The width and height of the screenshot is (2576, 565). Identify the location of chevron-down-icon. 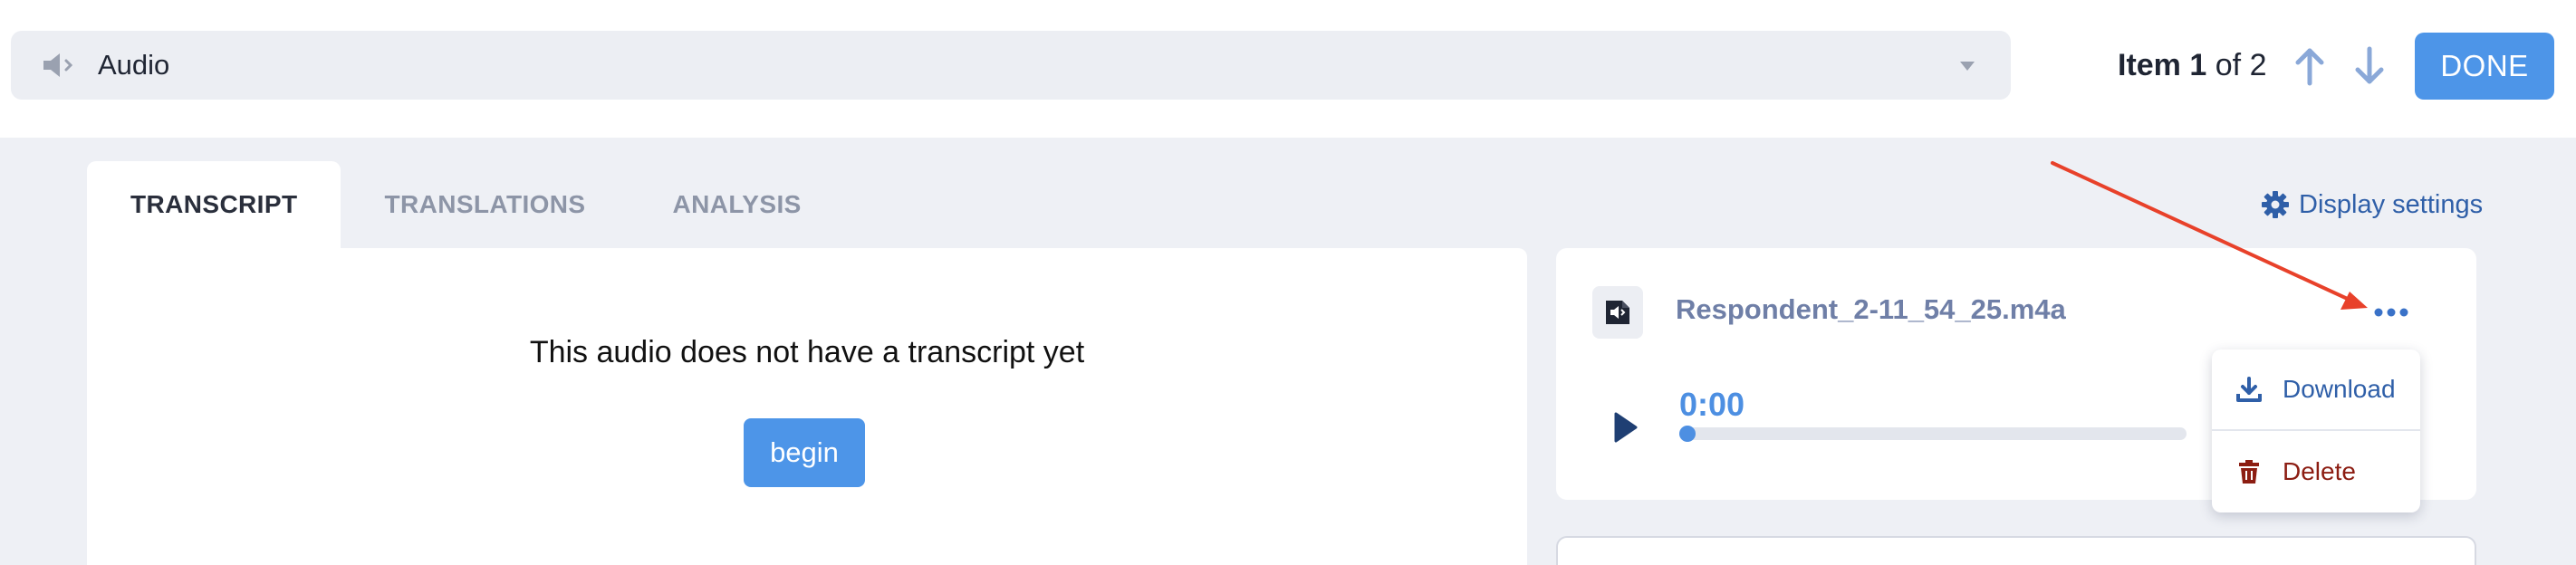
(1967, 66).